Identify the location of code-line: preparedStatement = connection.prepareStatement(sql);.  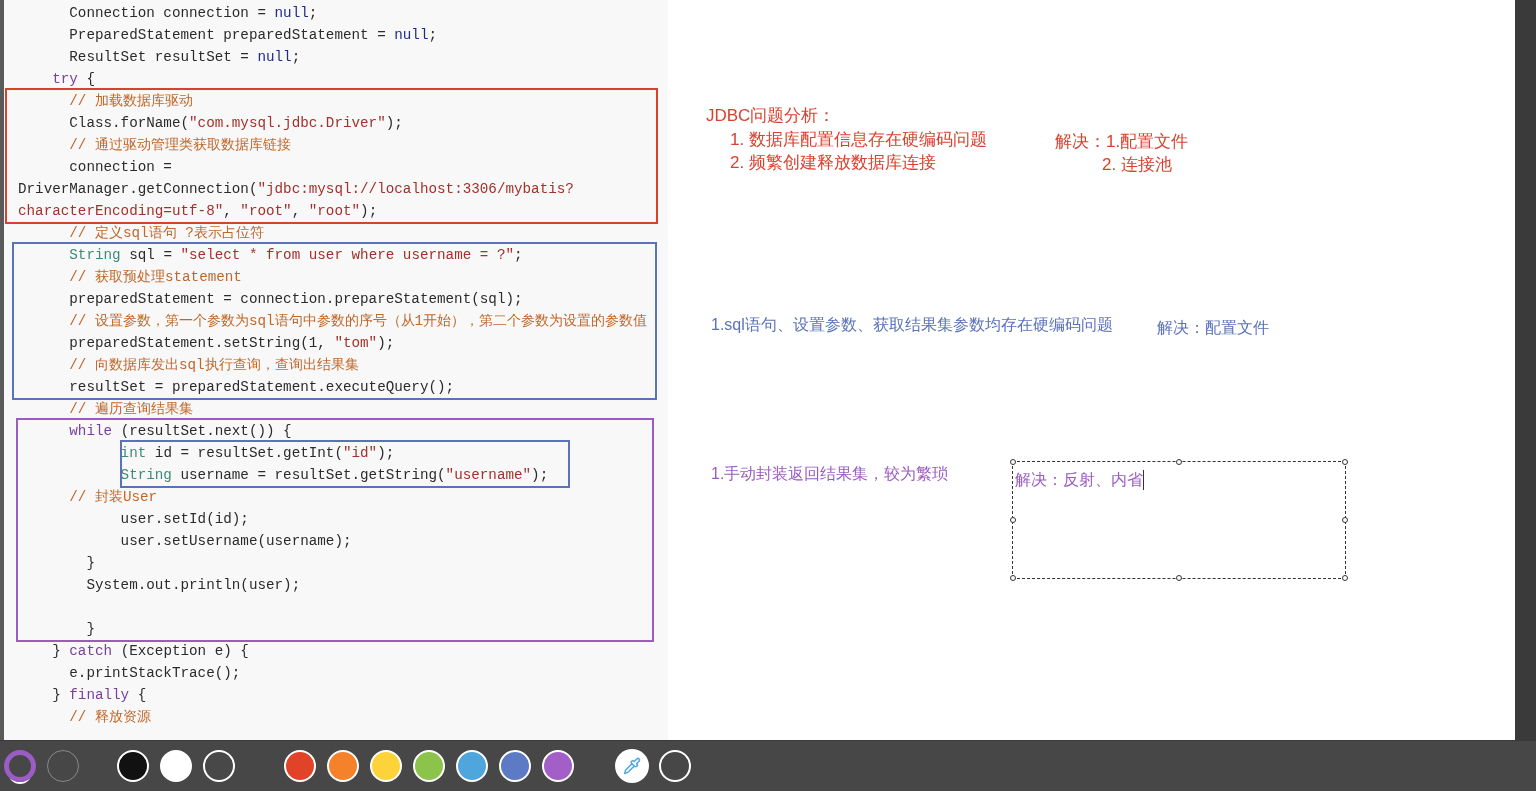
(295, 299).